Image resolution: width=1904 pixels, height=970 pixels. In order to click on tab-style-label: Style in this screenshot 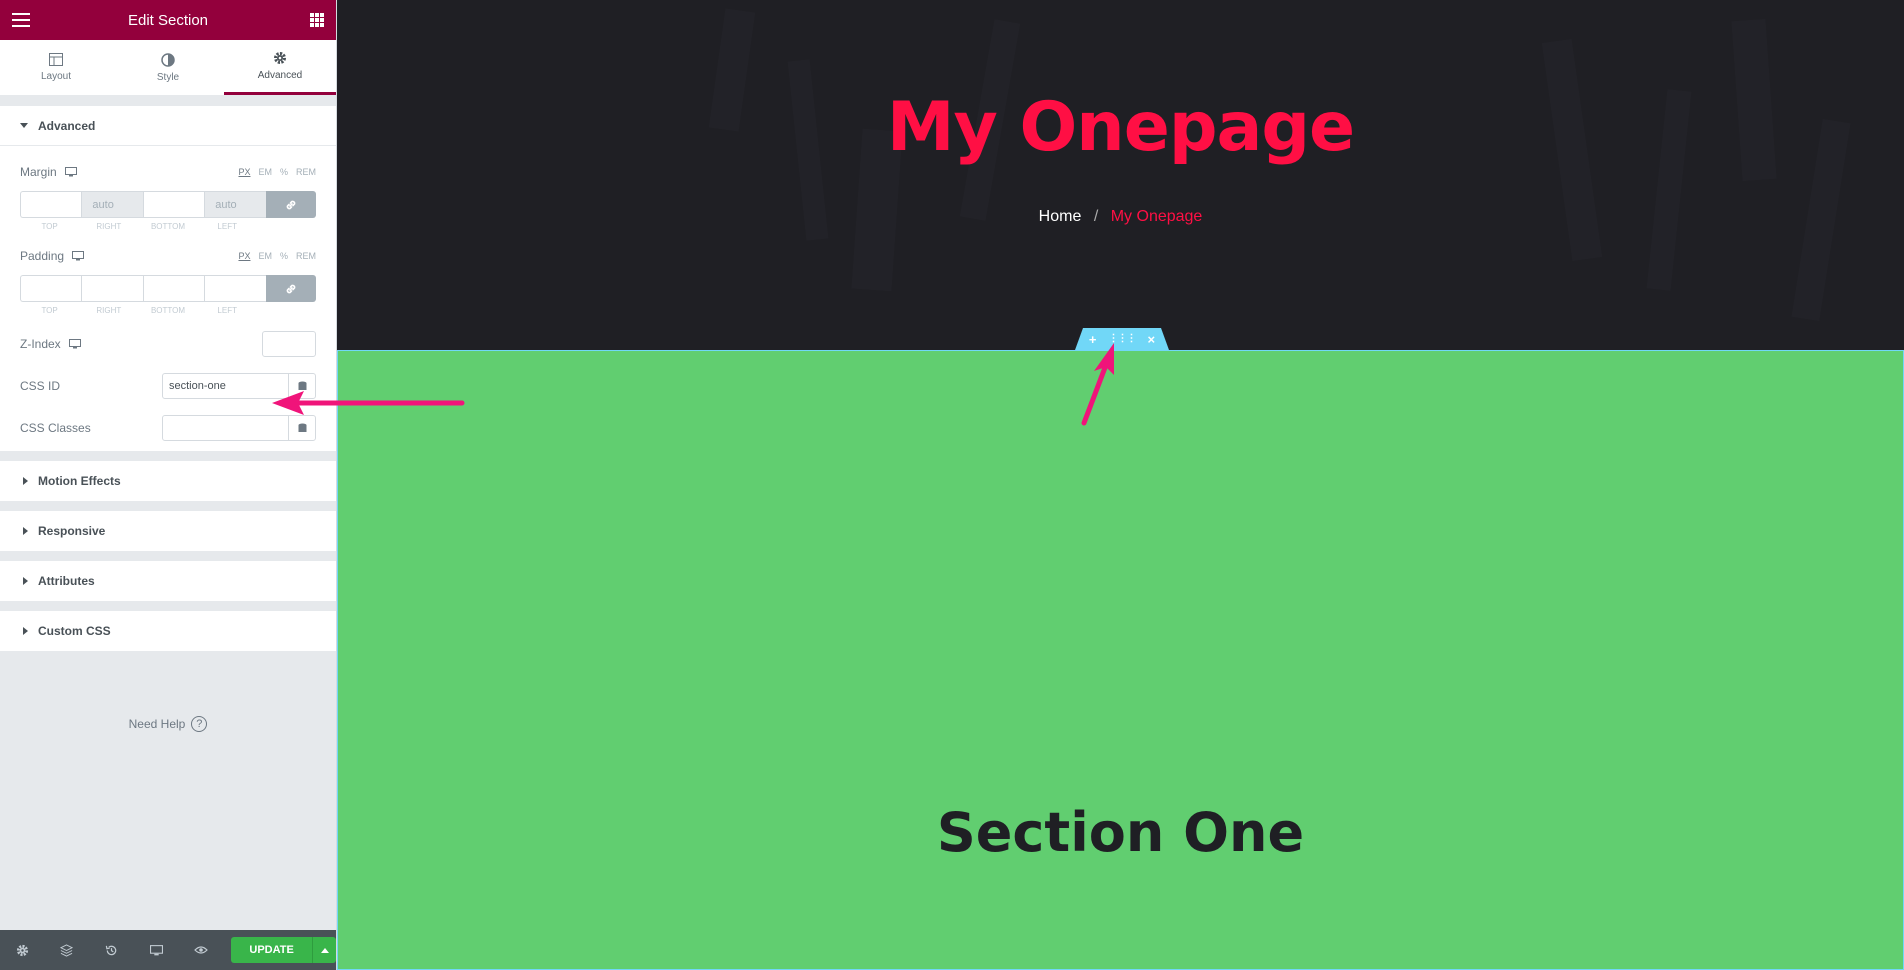, I will do `click(168, 77)`.